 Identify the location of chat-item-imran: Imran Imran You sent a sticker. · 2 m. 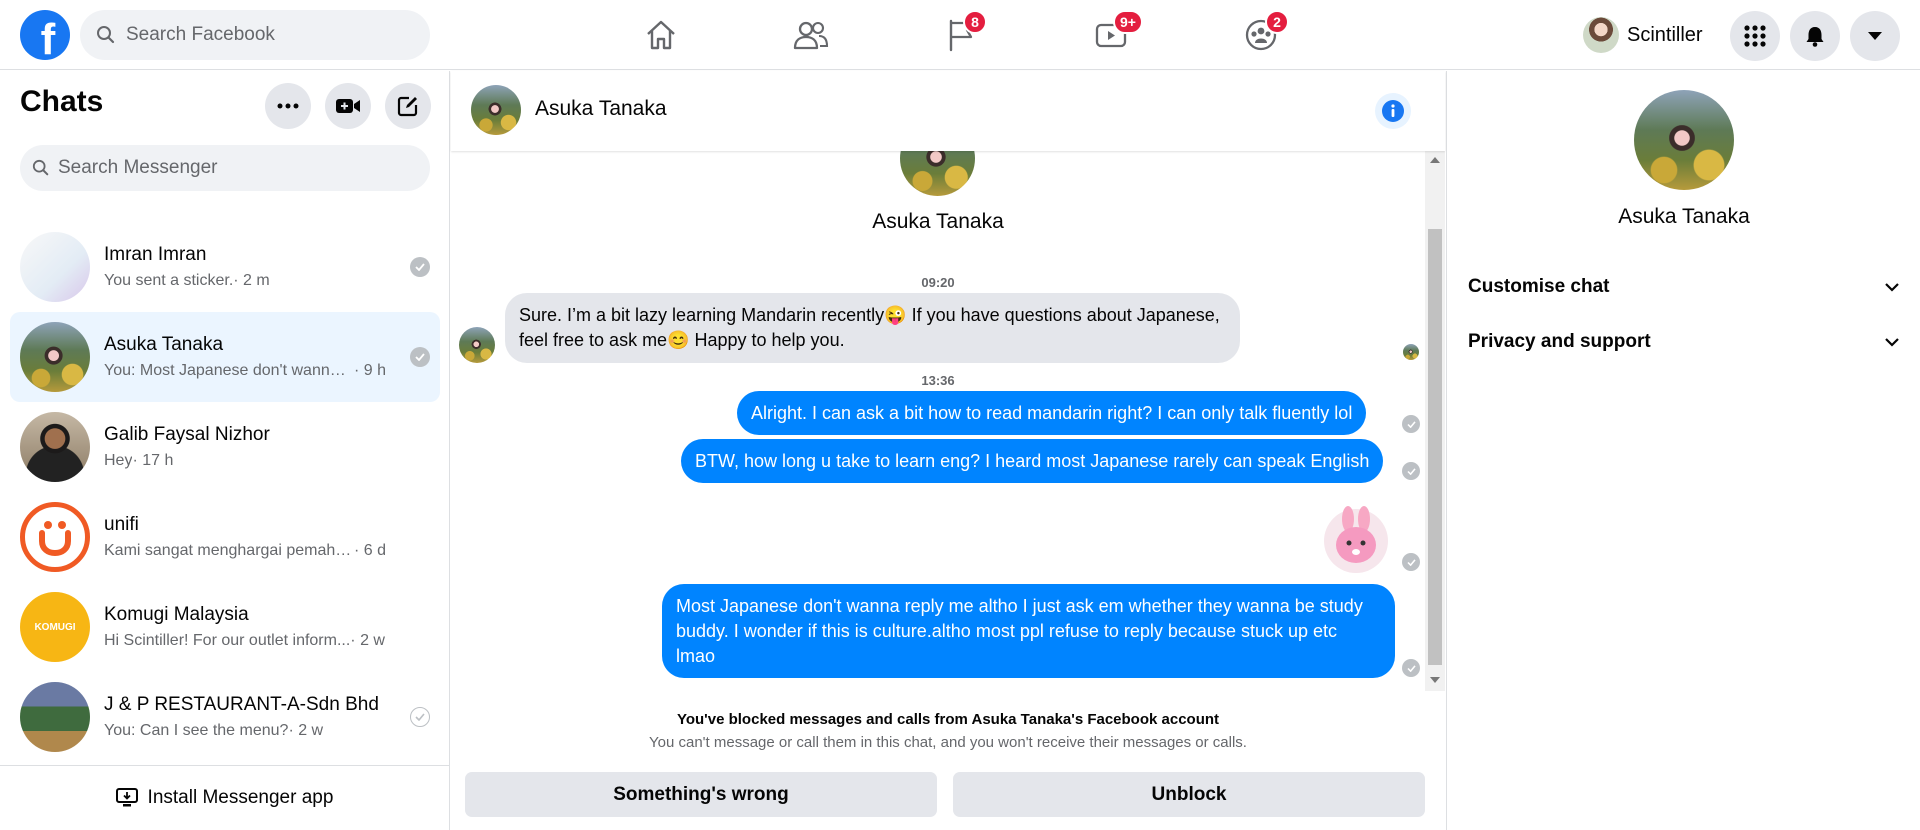
(225, 267).